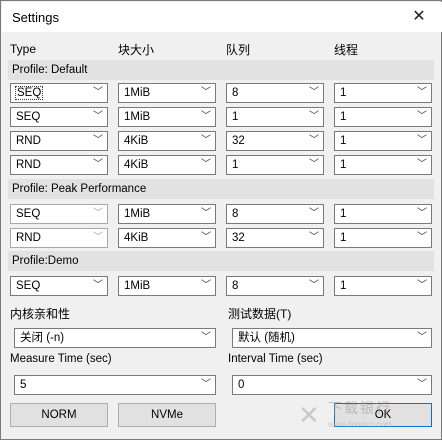  Describe the element at coordinates (115, 385) in the screenshot. I see `measure-time-select: 5 ﹀` at that location.